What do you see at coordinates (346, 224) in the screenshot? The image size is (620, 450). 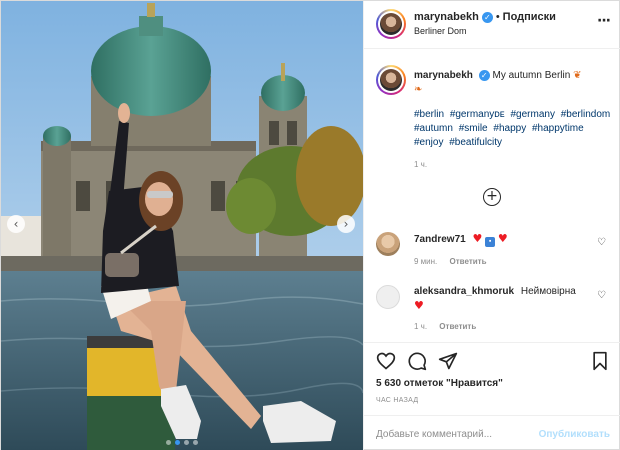 I see `carousel-next-button: ›` at bounding box center [346, 224].